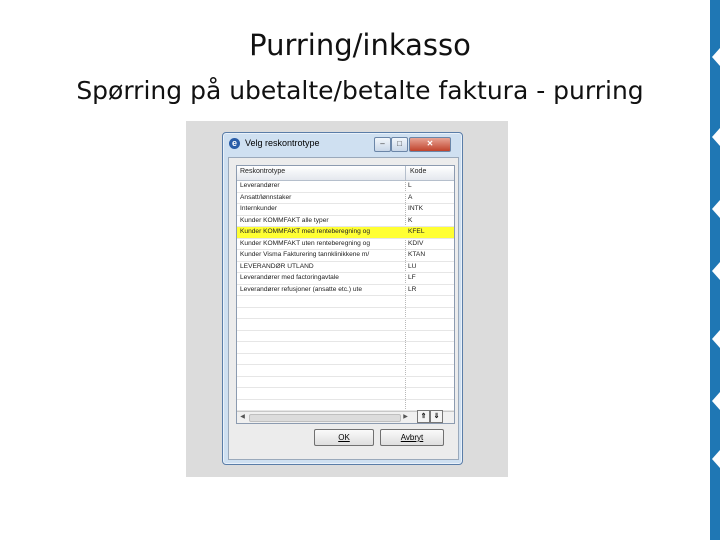 The height and width of the screenshot is (540, 720). Describe the element at coordinates (405, 173) in the screenshot. I see `header-divider` at that location.